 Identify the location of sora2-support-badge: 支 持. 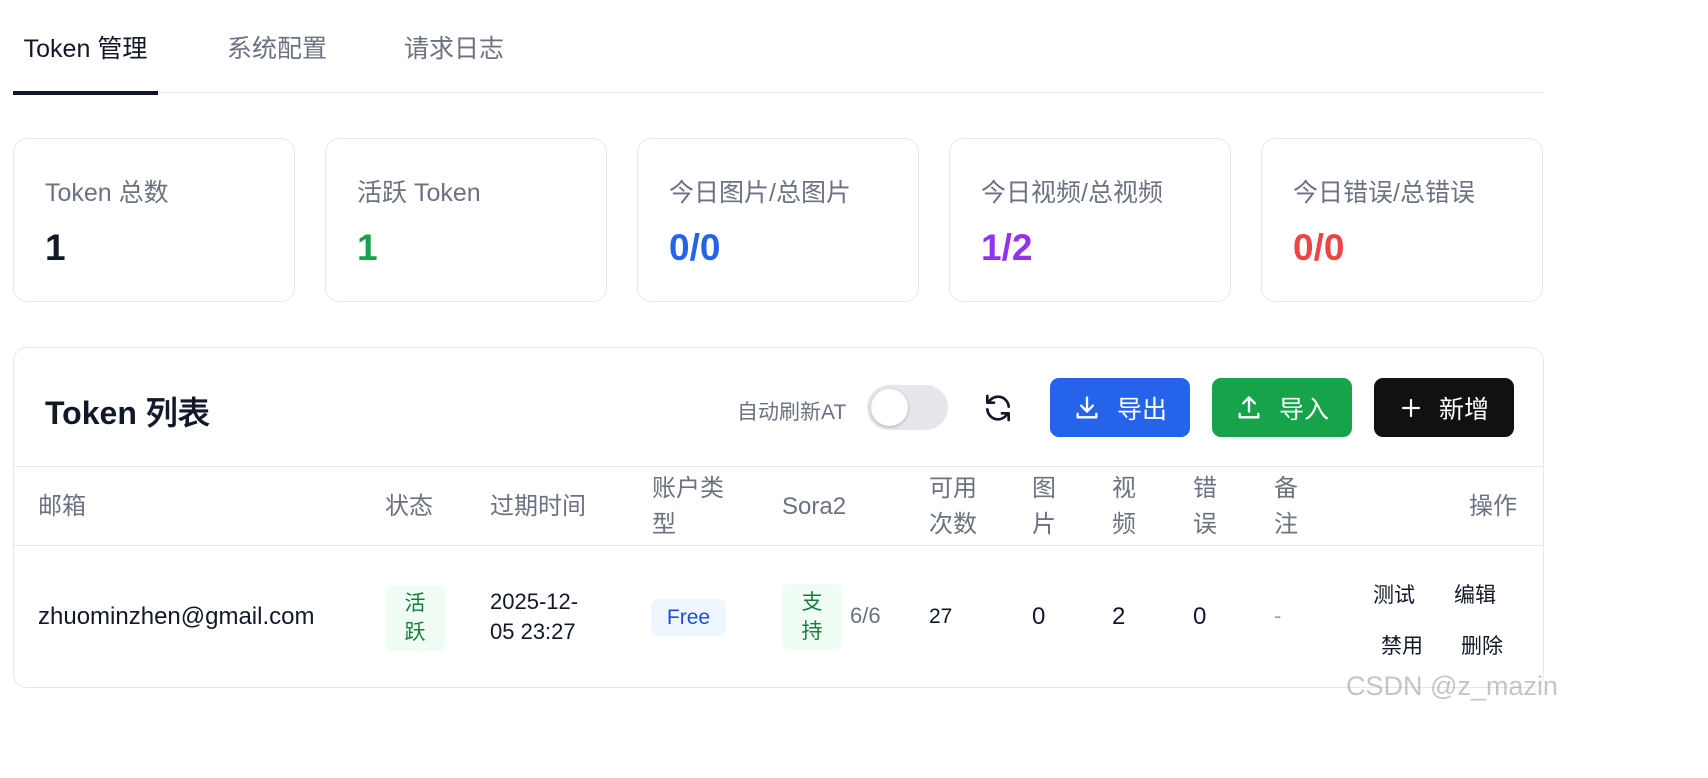
(812, 617).